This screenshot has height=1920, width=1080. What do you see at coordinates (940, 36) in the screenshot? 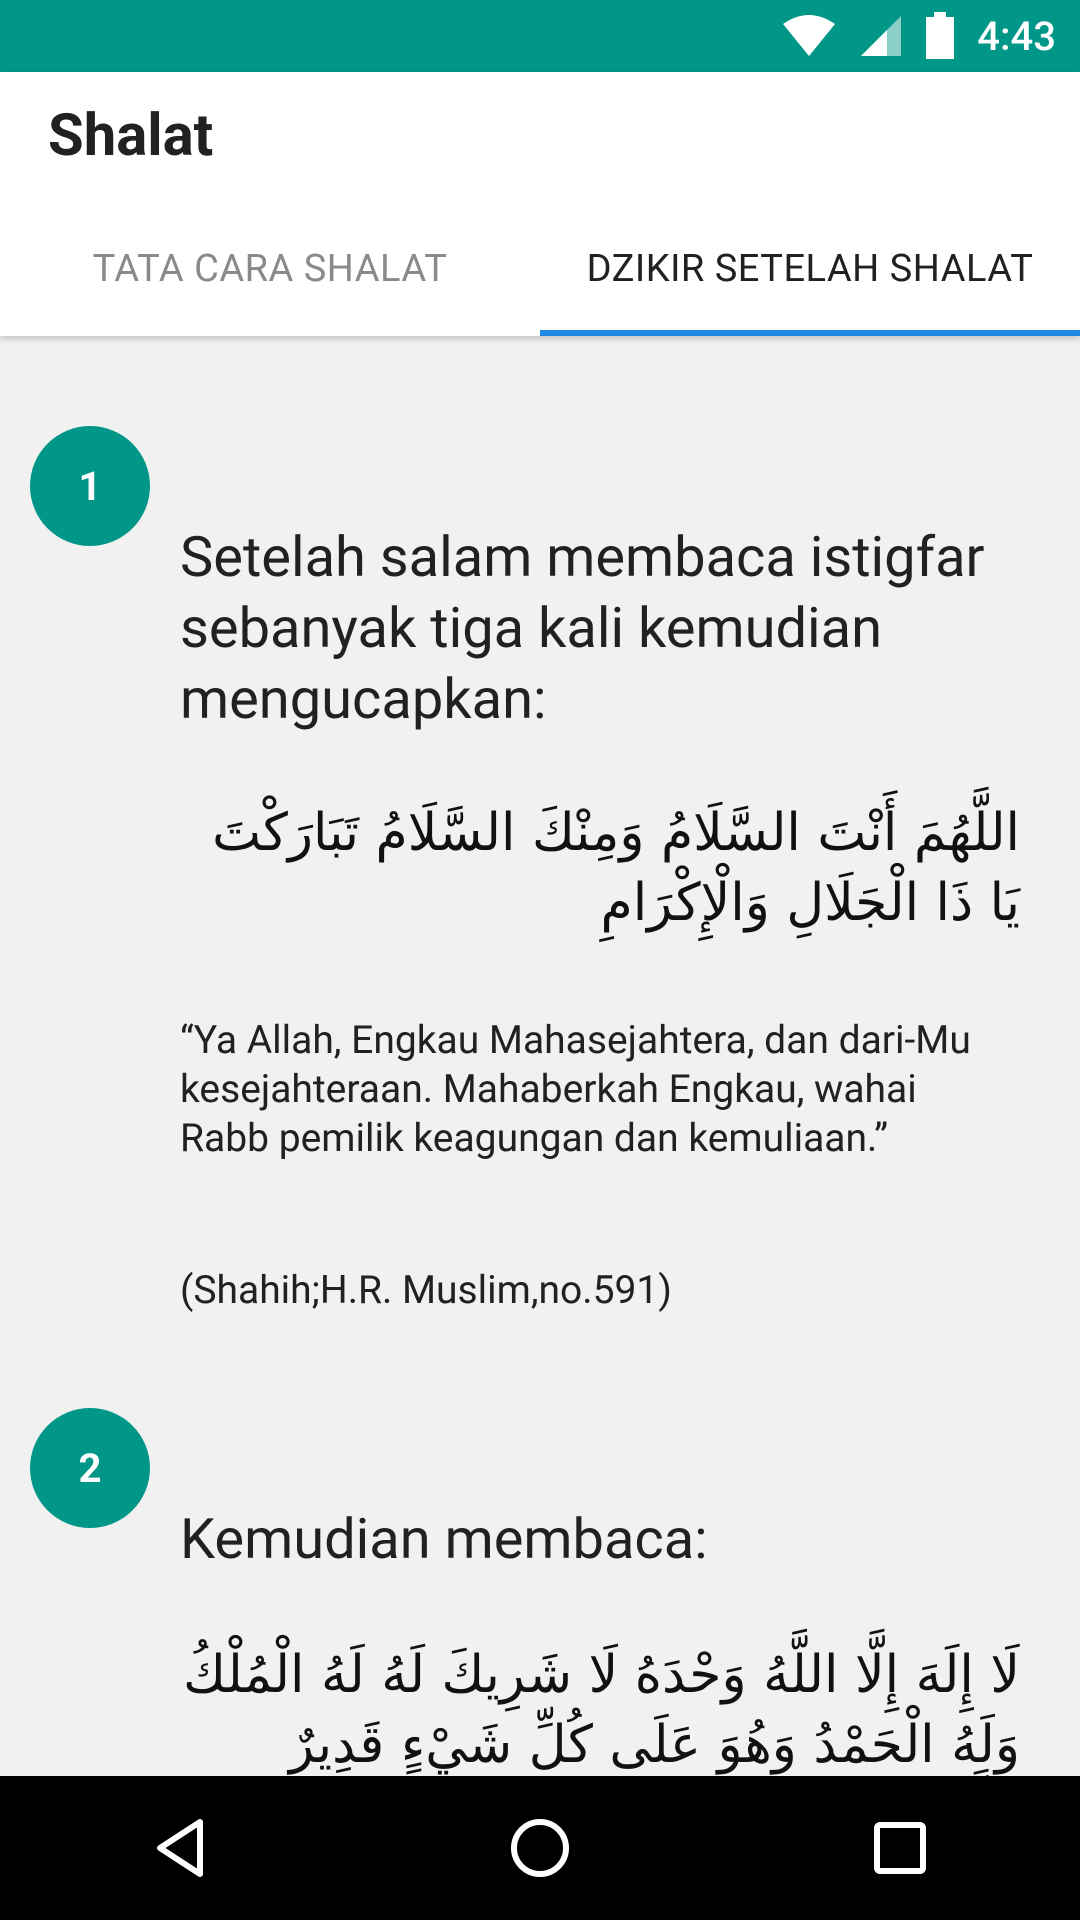
I see `battery-icon` at bounding box center [940, 36].